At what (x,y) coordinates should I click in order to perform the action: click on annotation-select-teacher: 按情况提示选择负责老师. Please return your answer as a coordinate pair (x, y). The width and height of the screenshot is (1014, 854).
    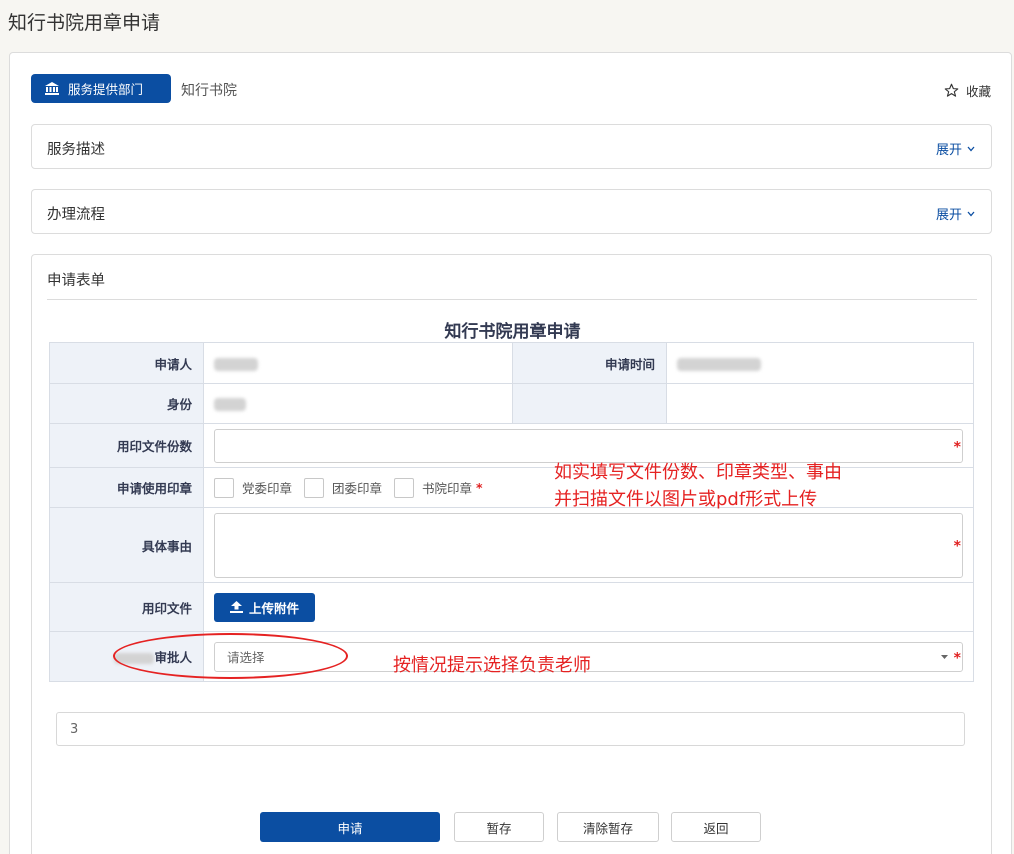
    Looking at the image, I should click on (492, 665).